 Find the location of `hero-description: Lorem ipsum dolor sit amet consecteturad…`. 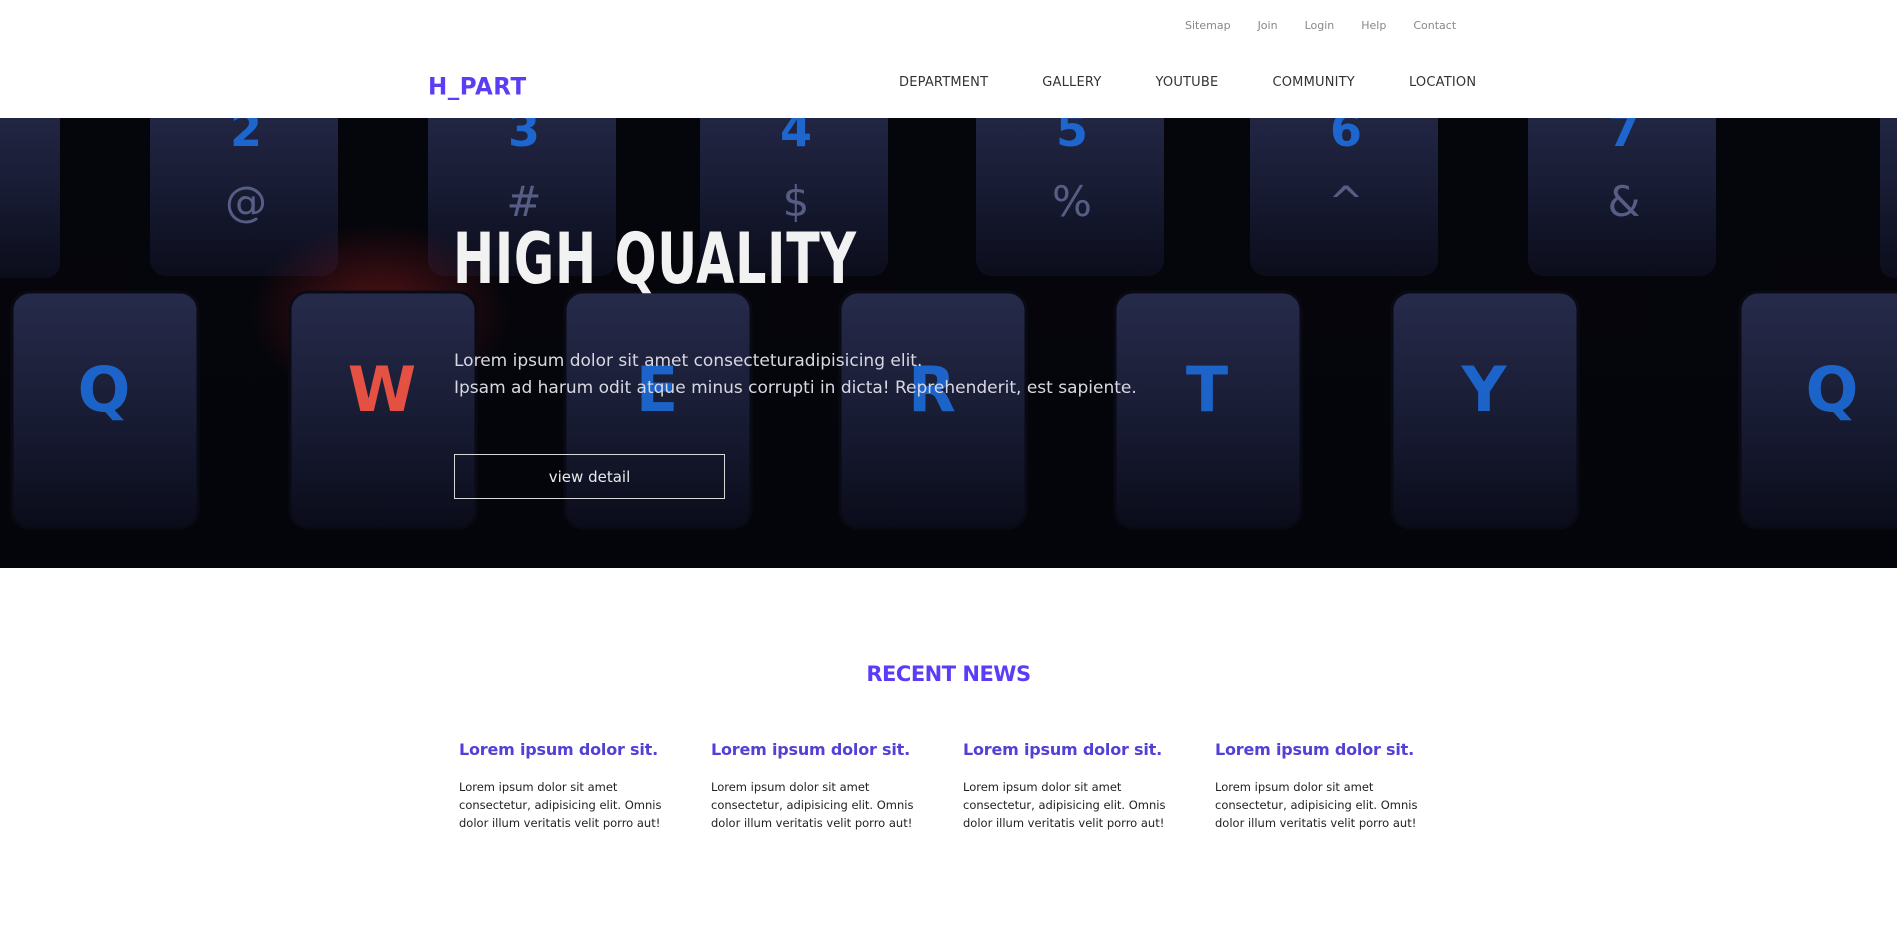

hero-description: Lorem ipsum dolor sit amet consecteturad… is located at coordinates (795, 375).